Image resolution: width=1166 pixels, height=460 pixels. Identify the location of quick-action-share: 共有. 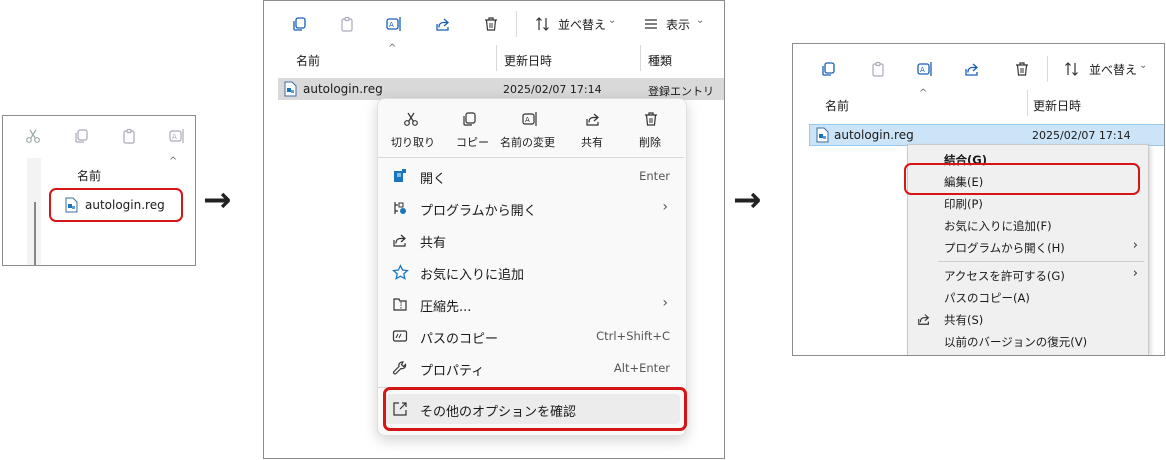
(593, 130).